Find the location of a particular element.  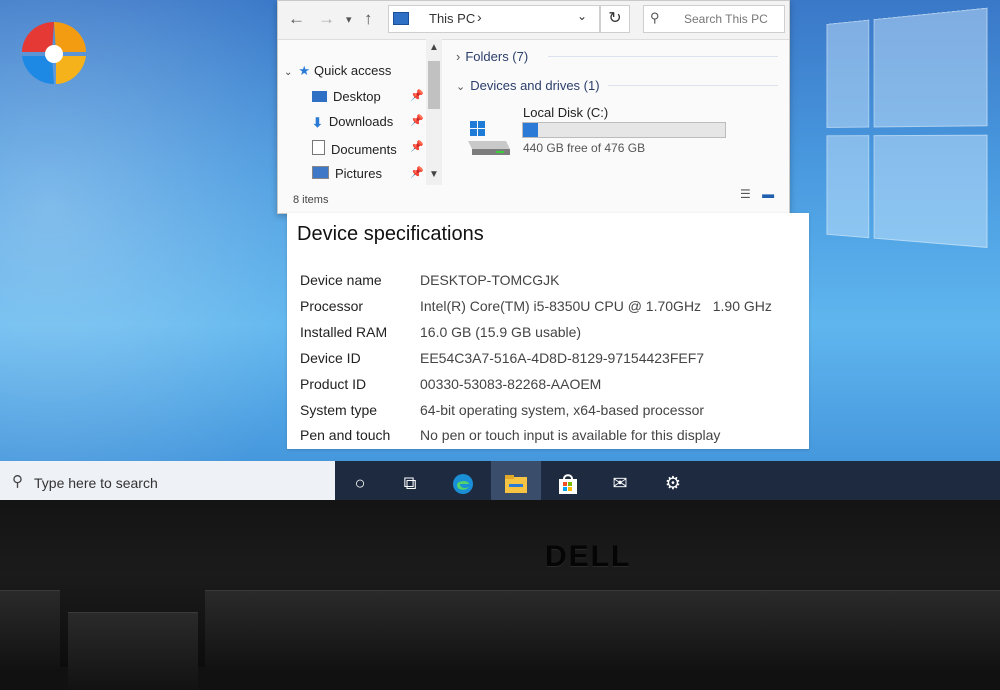

address-dropdown-icon: ⌄ is located at coordinates (582, 16).